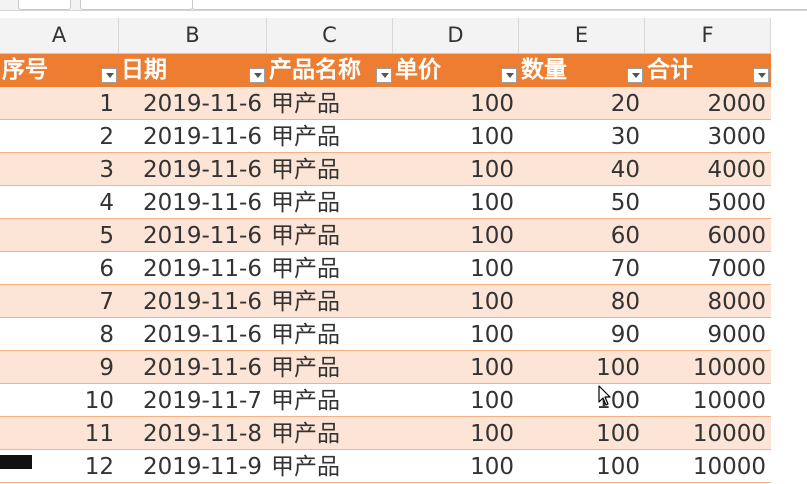 The width and height of the screenshot is (807, 484). What do you see at coordinates (499, 5) in the screenshot?
I see `formula-bar` at bounding box center [499, 5].